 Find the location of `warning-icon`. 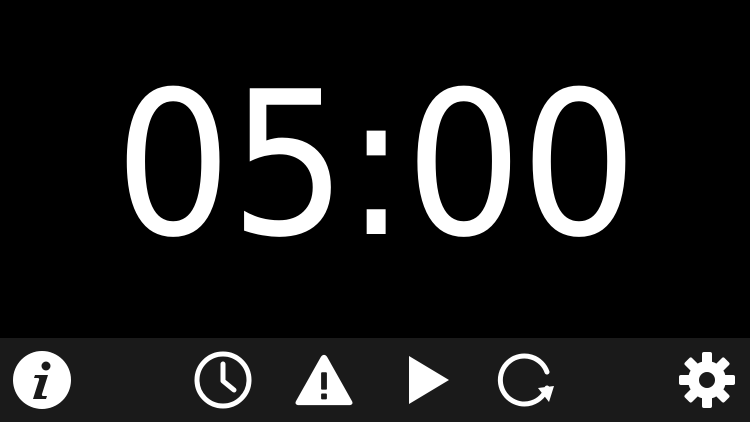

warning-icon is located at coordinates (324, 380).